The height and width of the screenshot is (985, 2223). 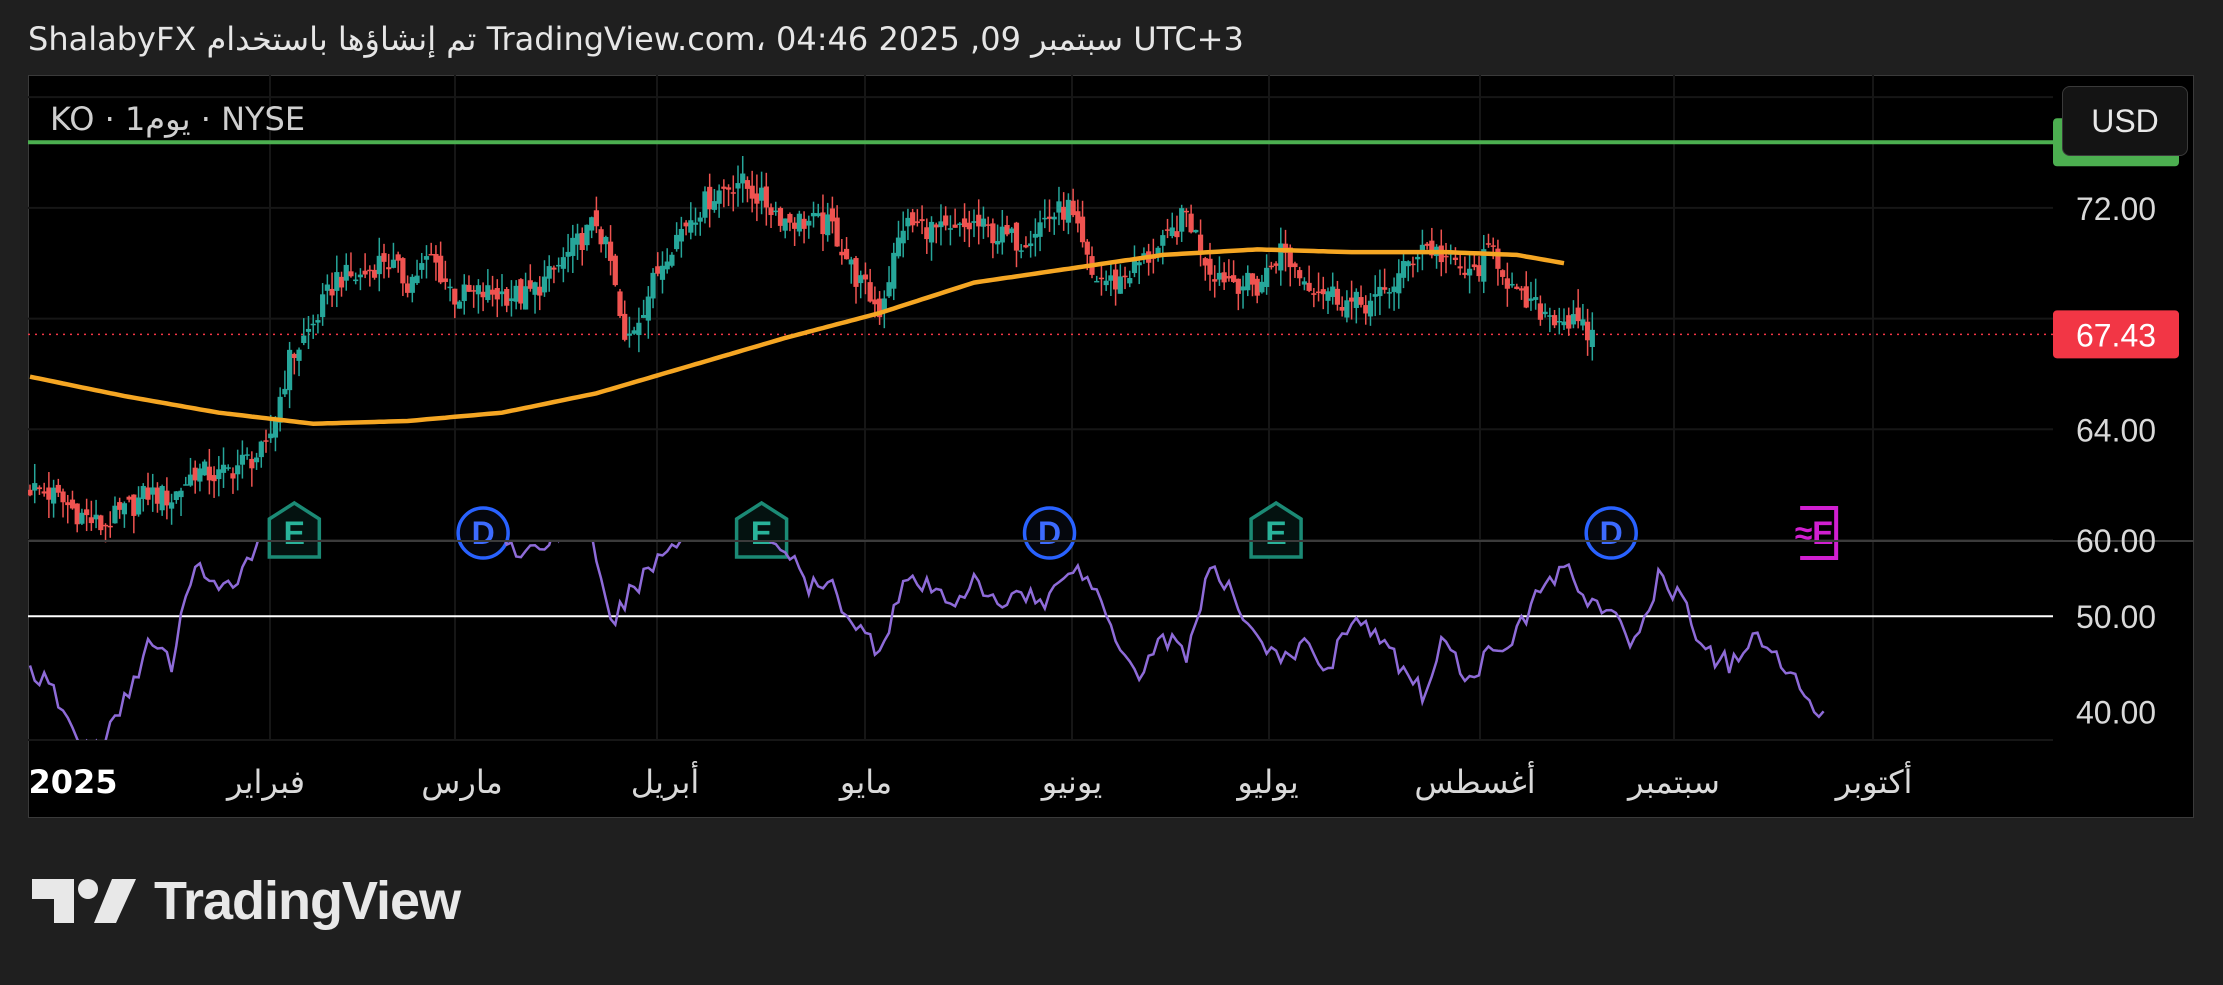 I want to click on earnings-event-marker: E, so click(x=294, y=529).